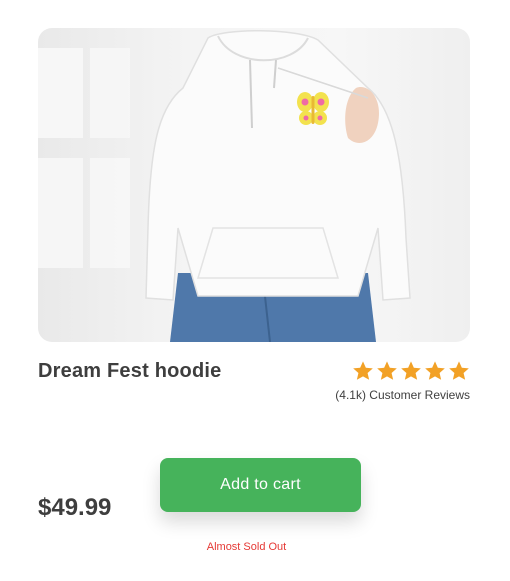  I want to click on stock-status: Almost Sold Out, so click(246, 547).